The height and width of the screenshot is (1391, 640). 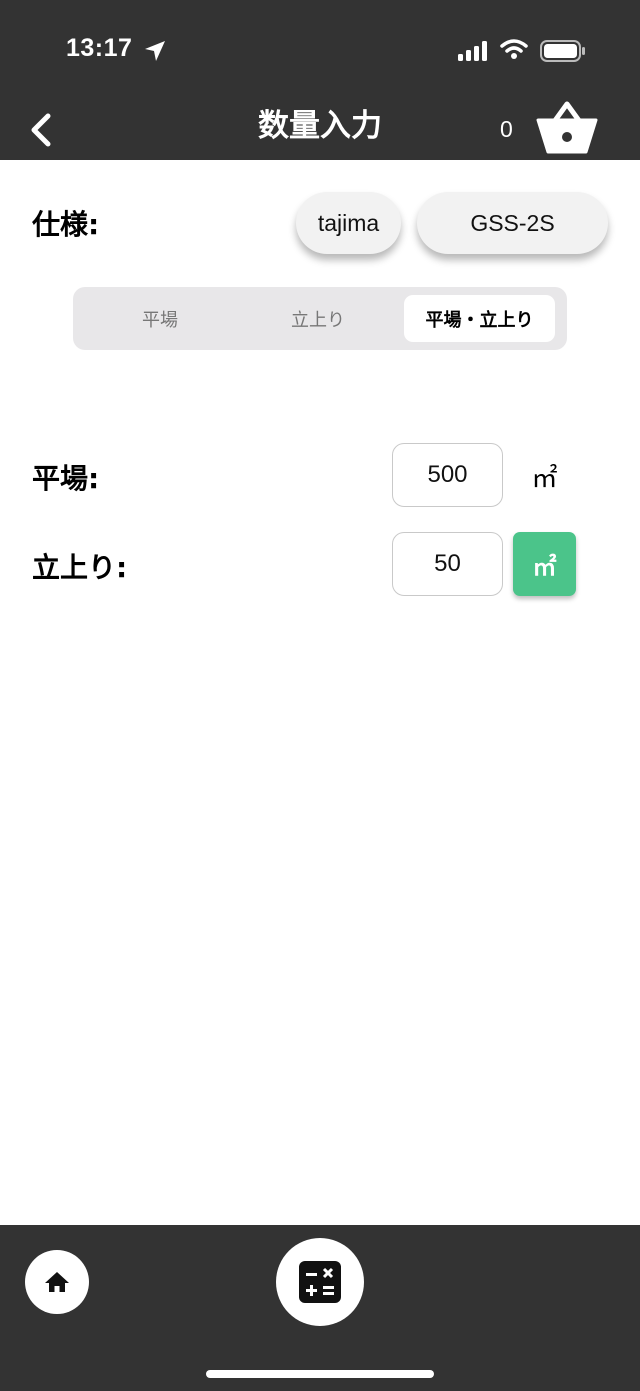 What do you see at coordinates (66, 224) in the screenshot?
I see `spec-label: 仕様:` at bounding box center [66, 224].